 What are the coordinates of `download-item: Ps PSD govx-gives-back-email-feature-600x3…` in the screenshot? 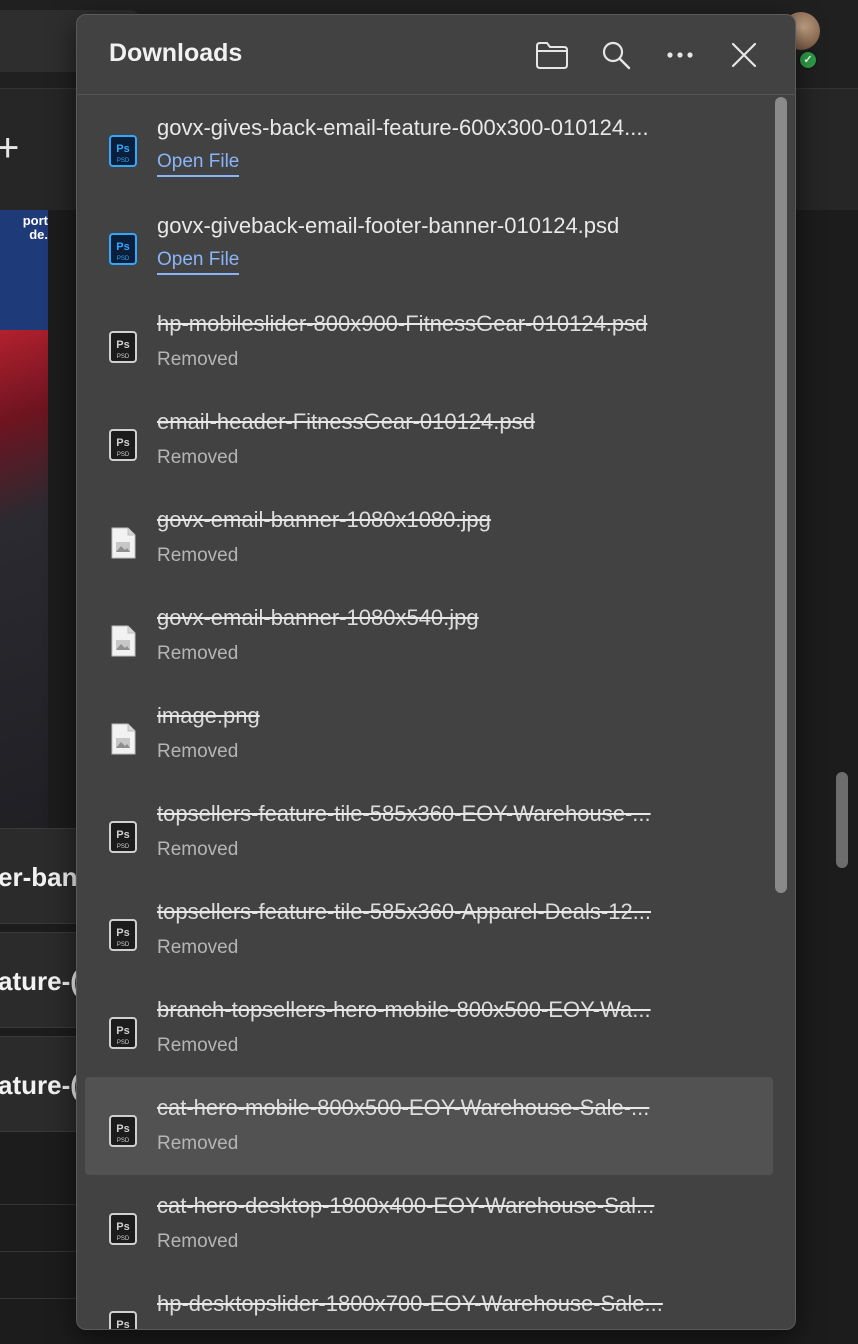 It's located at (429, 146).